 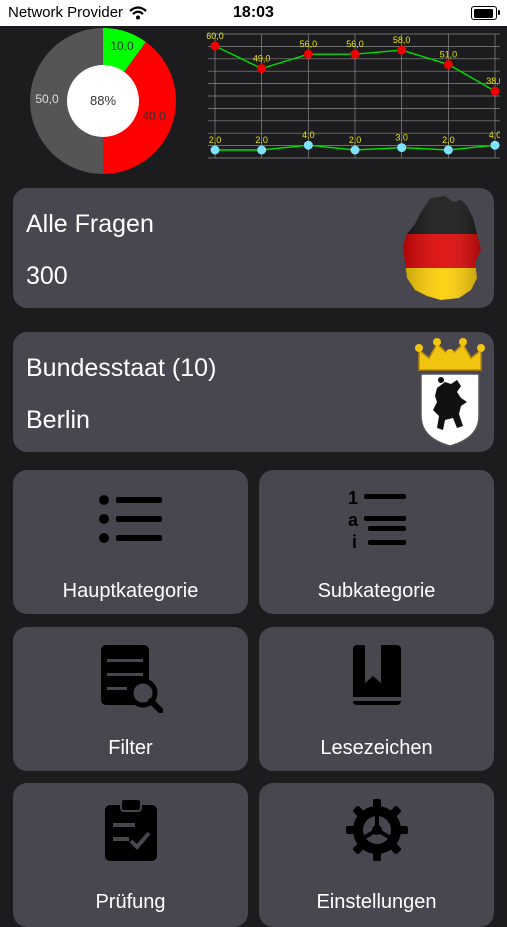 What do you see at coordinates (376, 591) in the screenshot?
I see `sub-category-label: Subkategorie` at bounding box center [376, 591].